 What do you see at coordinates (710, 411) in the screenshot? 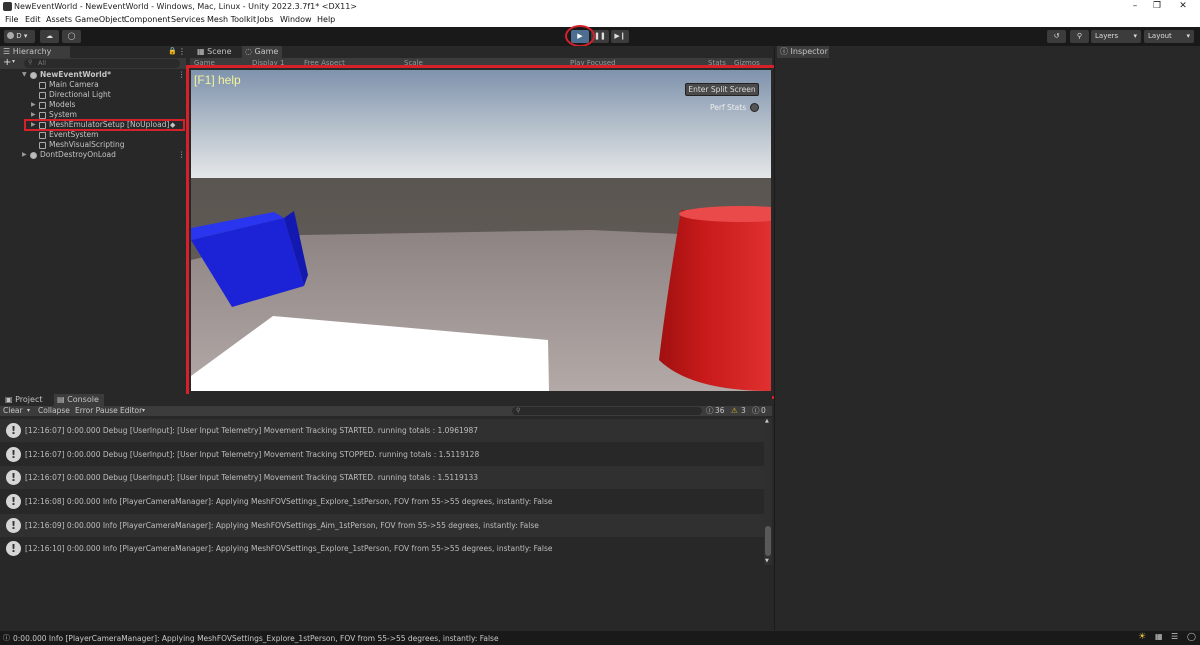
I see `info-count-icon: ⓘ` at bounding box center [710, 411].